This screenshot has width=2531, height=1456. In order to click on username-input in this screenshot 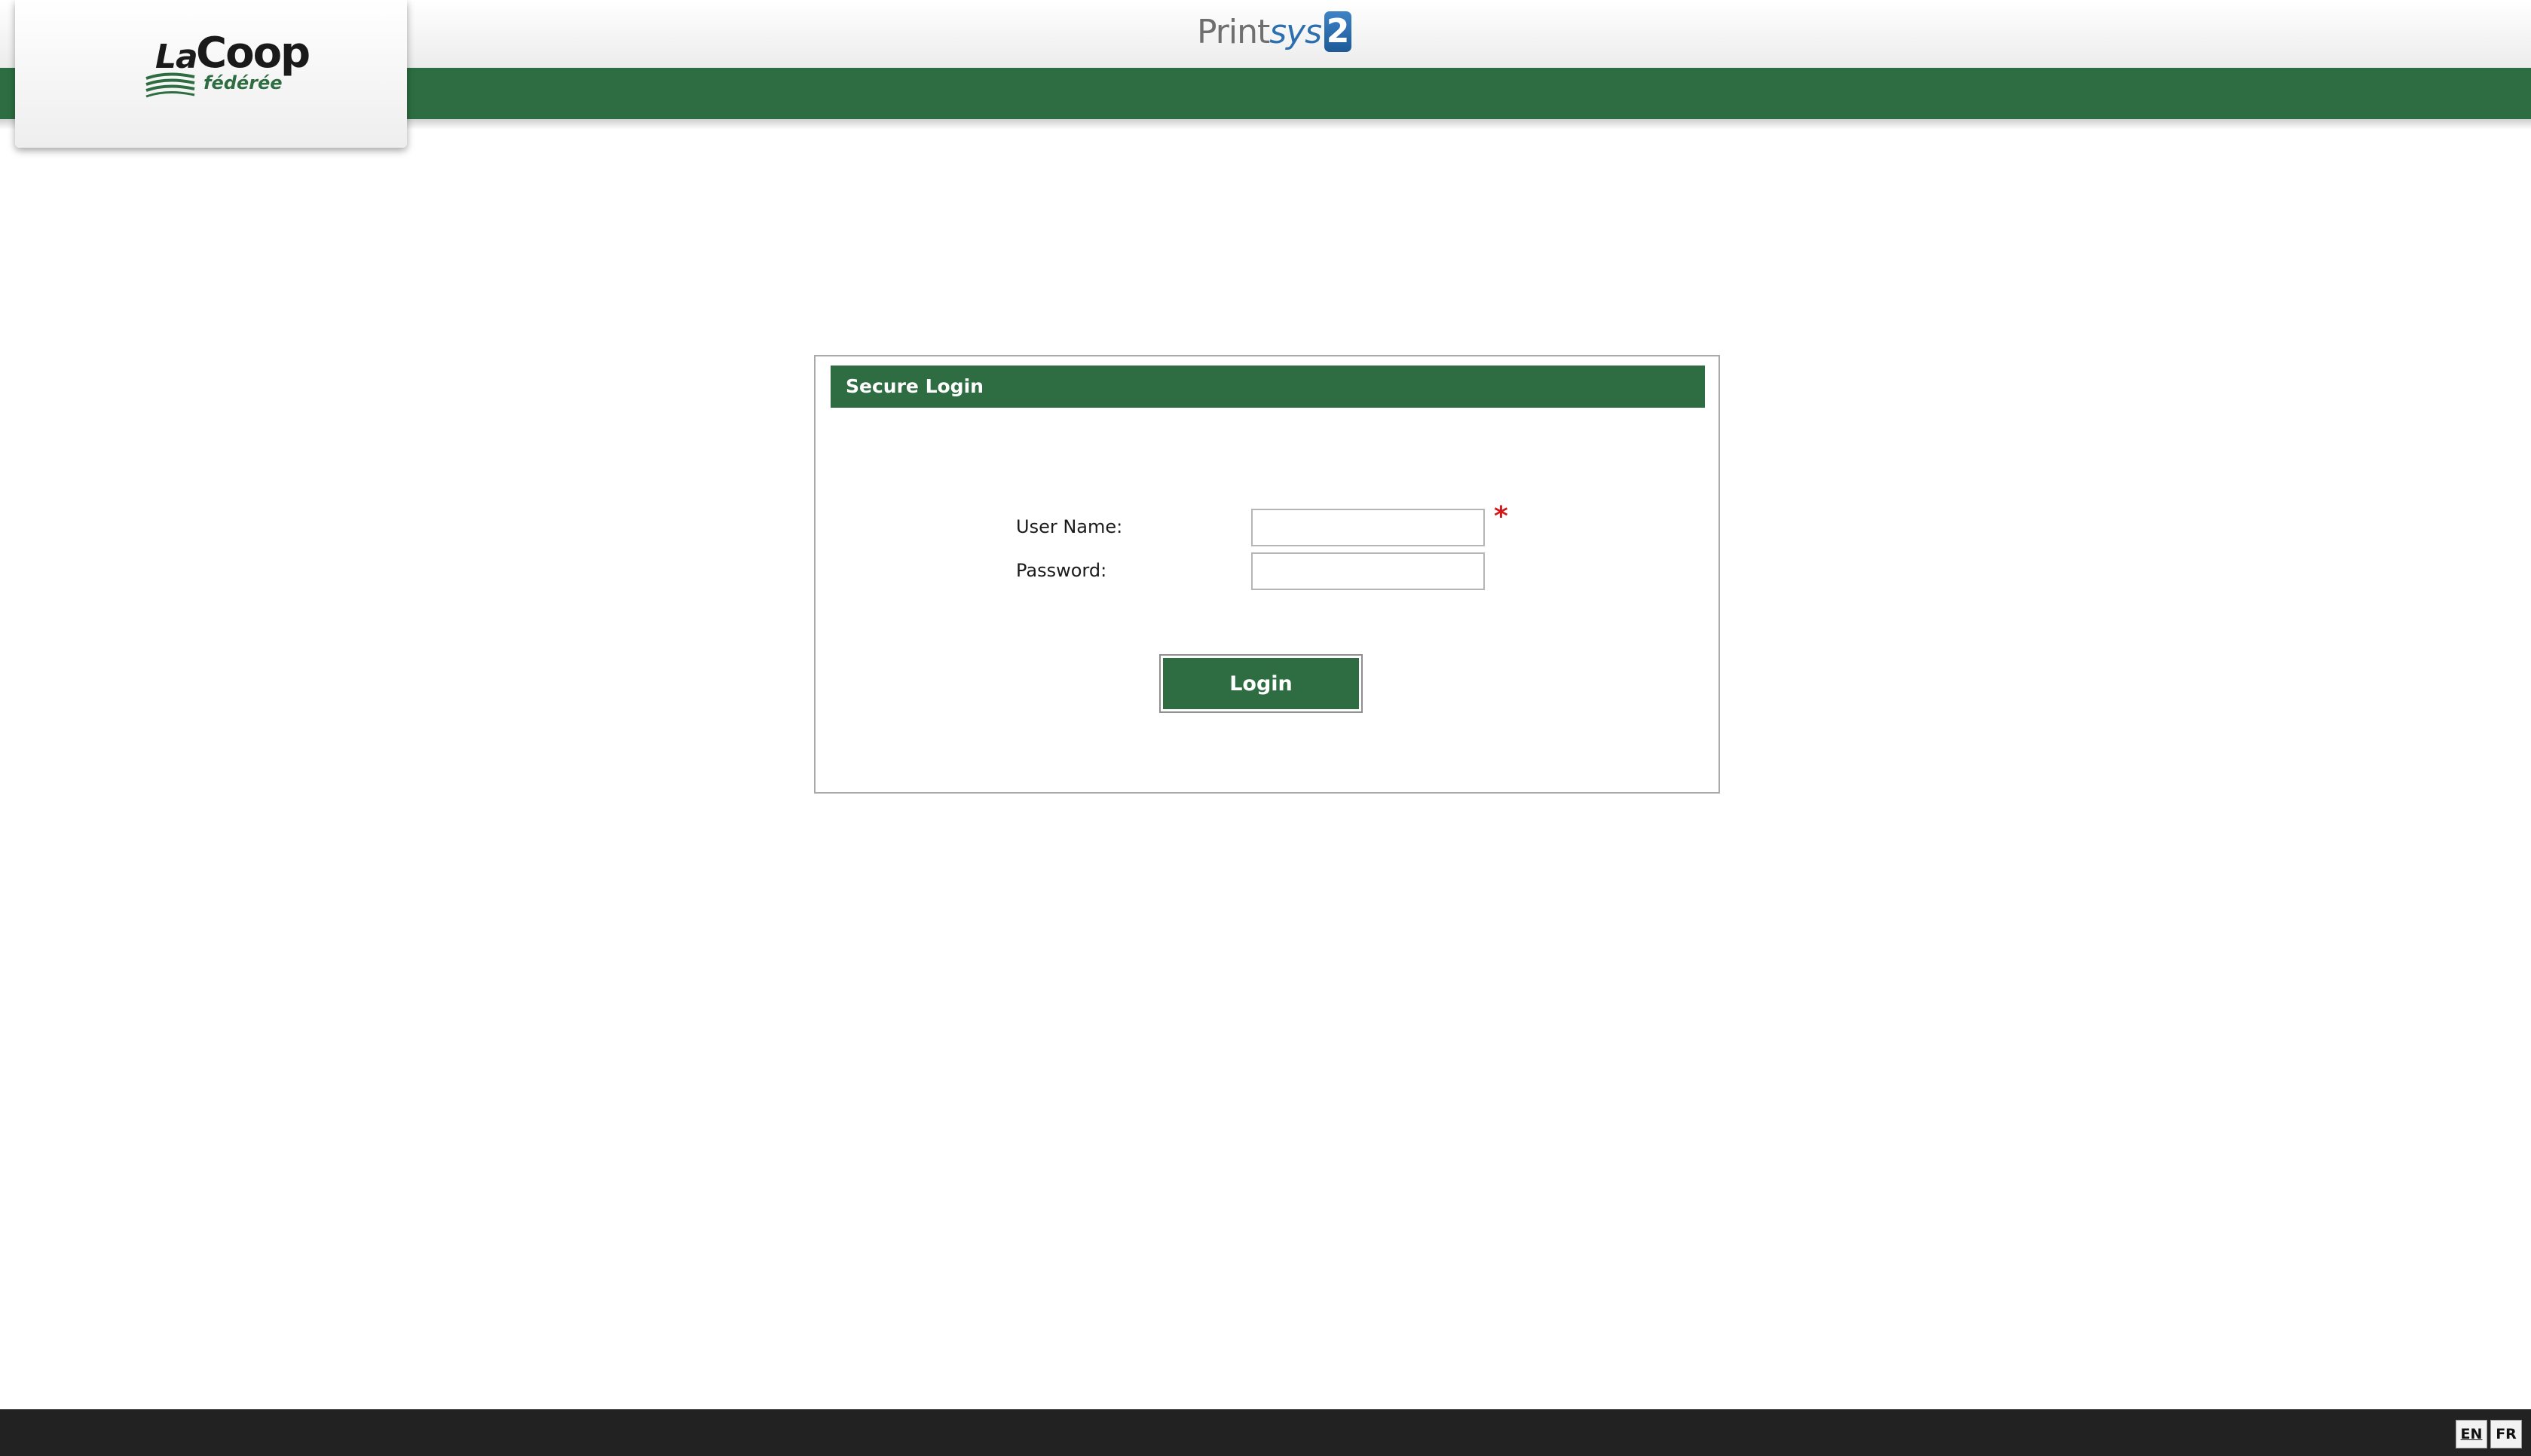, I will do `click(1368, 527)`.